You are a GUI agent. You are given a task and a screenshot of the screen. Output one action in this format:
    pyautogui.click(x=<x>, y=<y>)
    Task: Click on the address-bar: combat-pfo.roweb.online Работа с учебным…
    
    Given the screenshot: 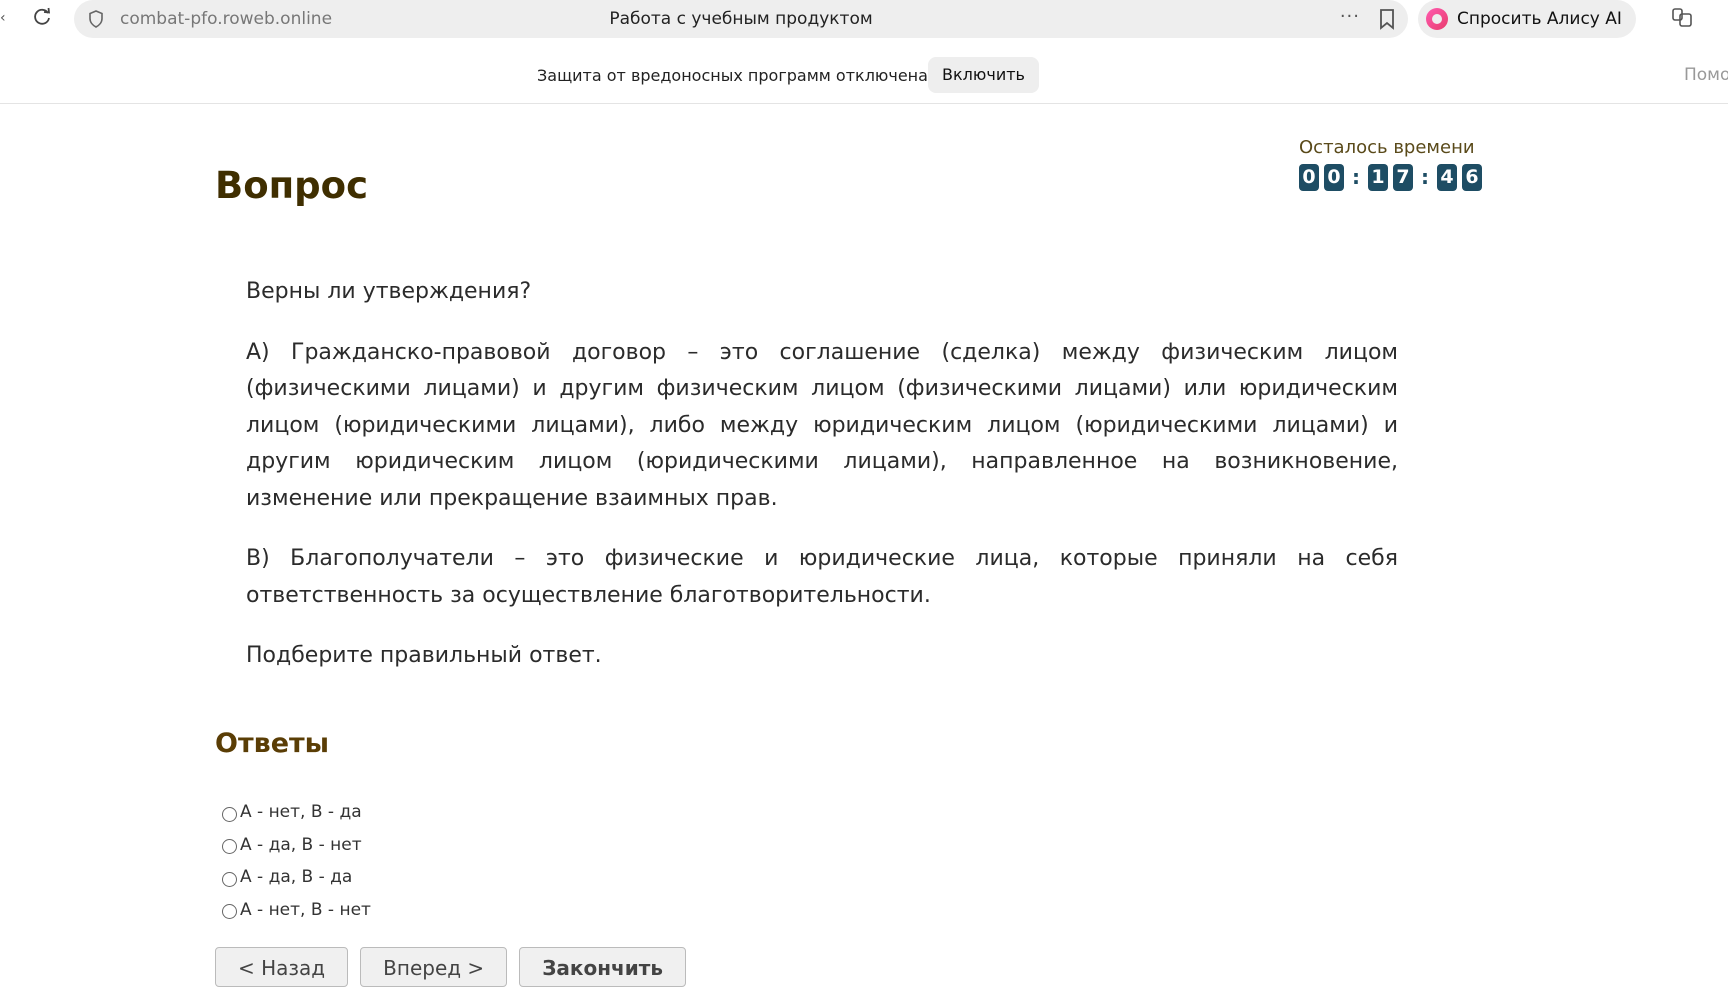 What is the action you would take?
    pyautogui.click(x=741, y=19)
    